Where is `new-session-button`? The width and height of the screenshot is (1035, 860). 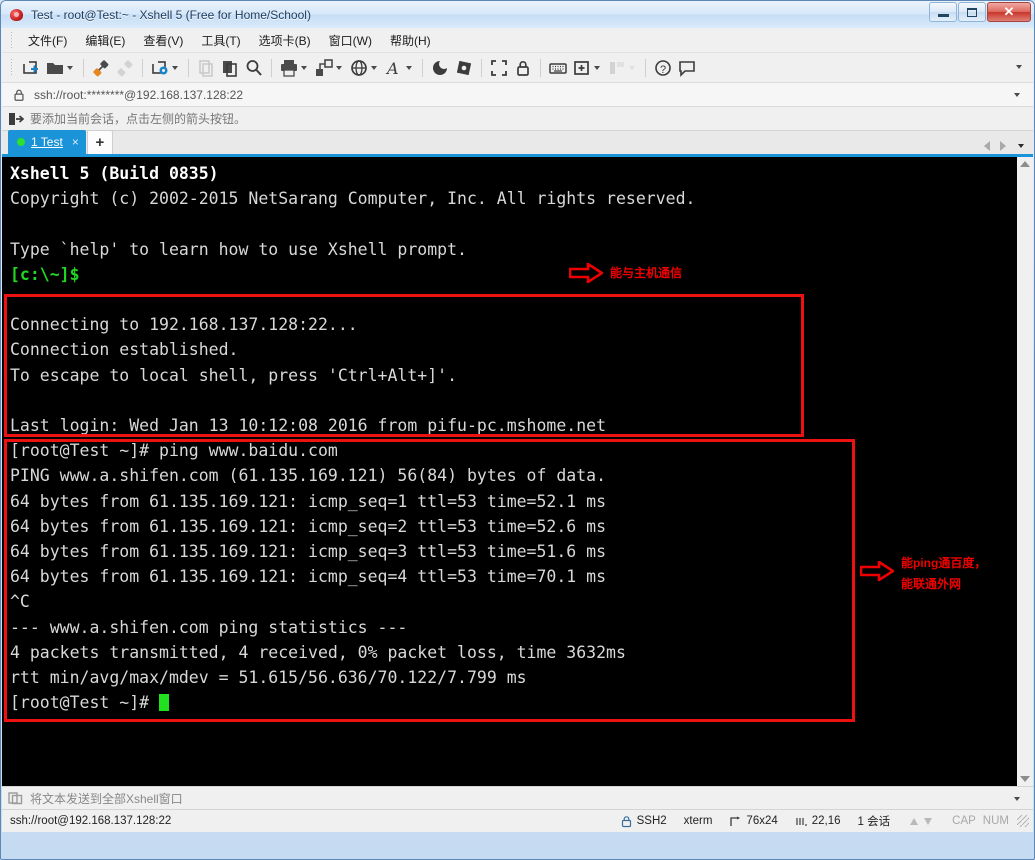 new-session-button is located at coordinates (31, 68).